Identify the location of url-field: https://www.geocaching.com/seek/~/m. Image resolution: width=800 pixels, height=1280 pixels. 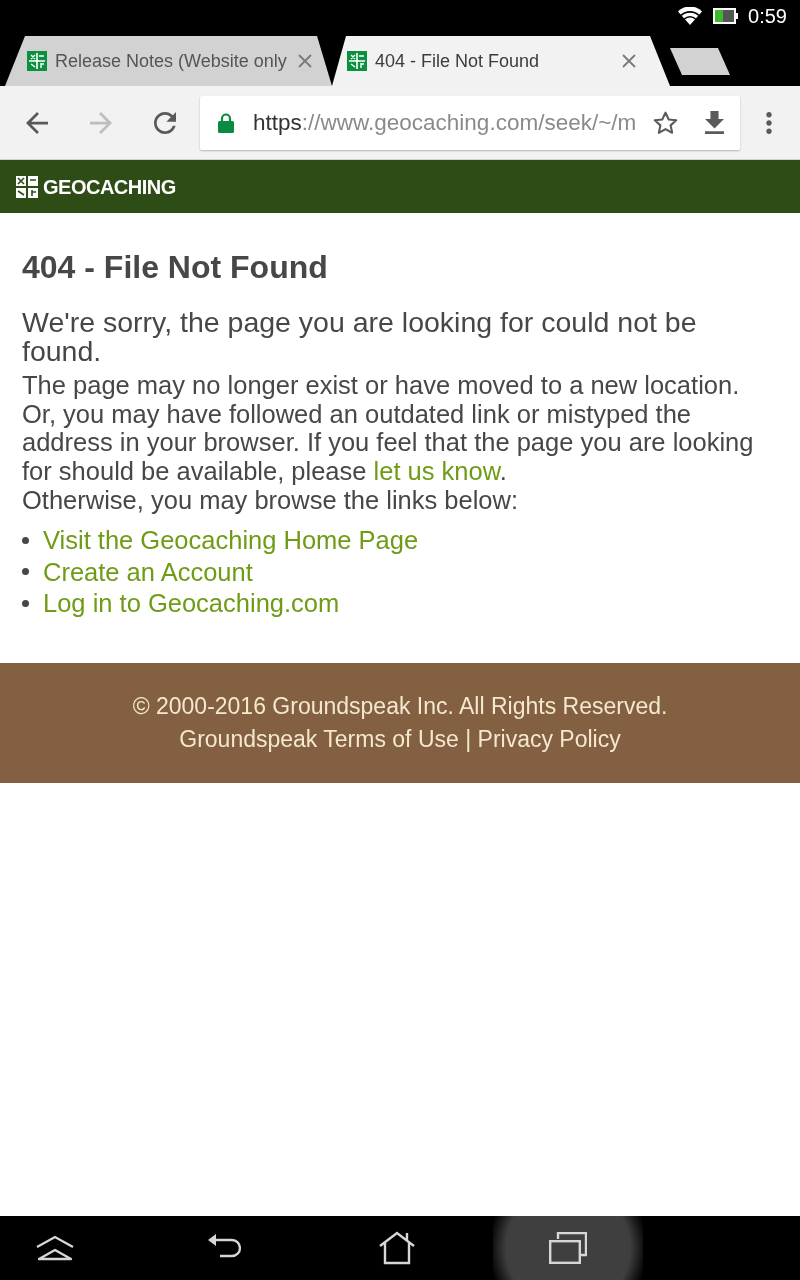
(470, 122).